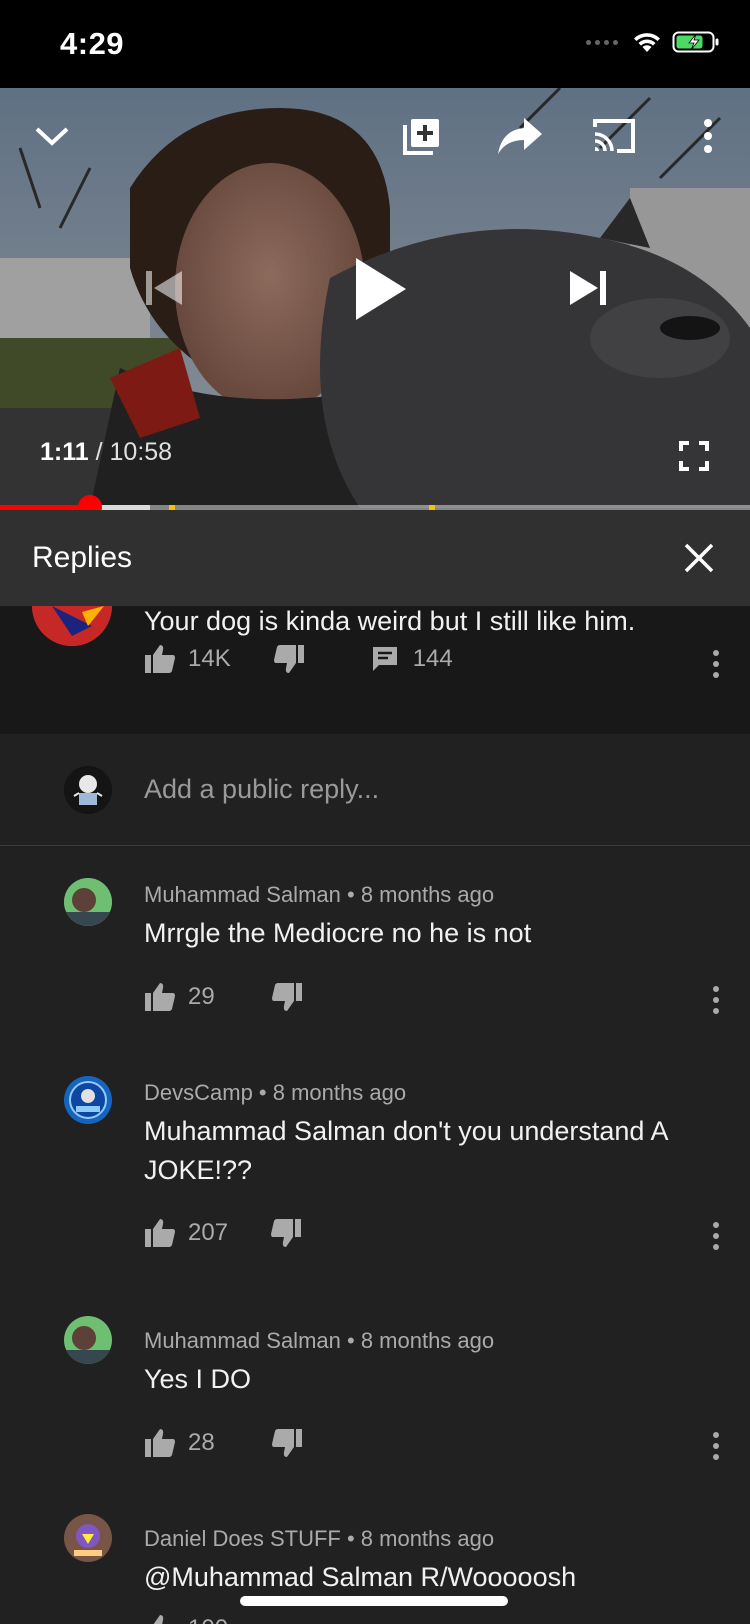 This screenshot has width=750, height=1624. What do you see at coordinates (242, 1538) in the screenshot?
I see `author-name: Daniel Does STUFF` at bounding box center [242, 1538].